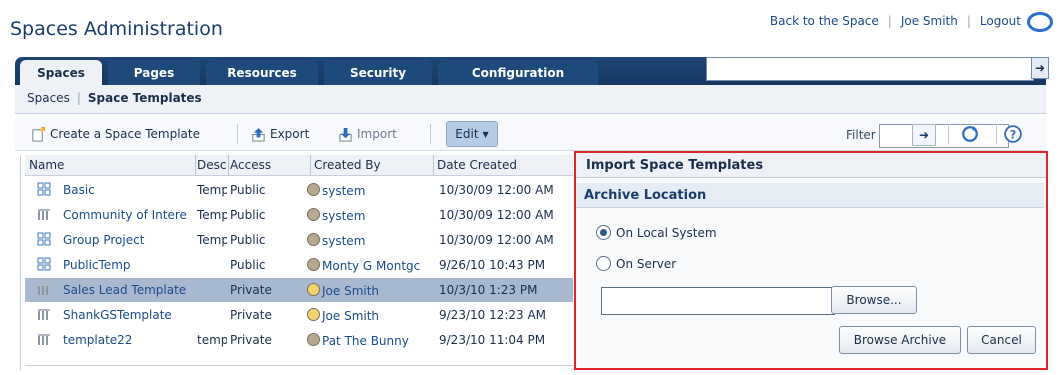 The image size is (1061, 375). I want to click on nav-search-go-button: ➜, so click(1040, 68).